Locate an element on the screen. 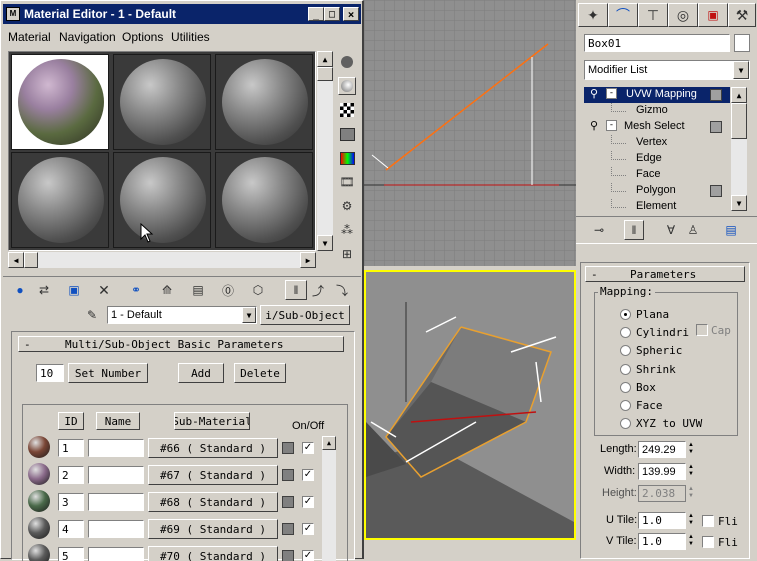 This screenshot has width=757, height=561. select-by-material-icon: ⁂ is located at coordinates (347, 230).